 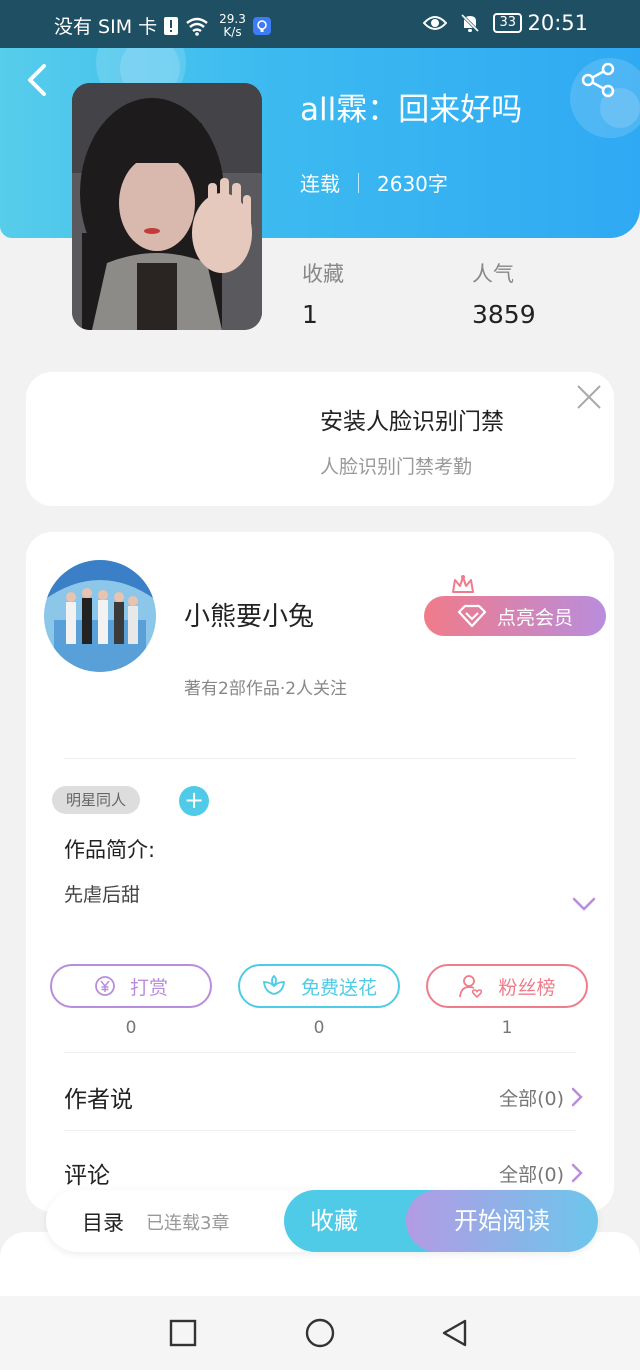 What do you see at coordinates (435, 23) in the screenshot?
I see `eye-icon` at bounding box center [435, 23].